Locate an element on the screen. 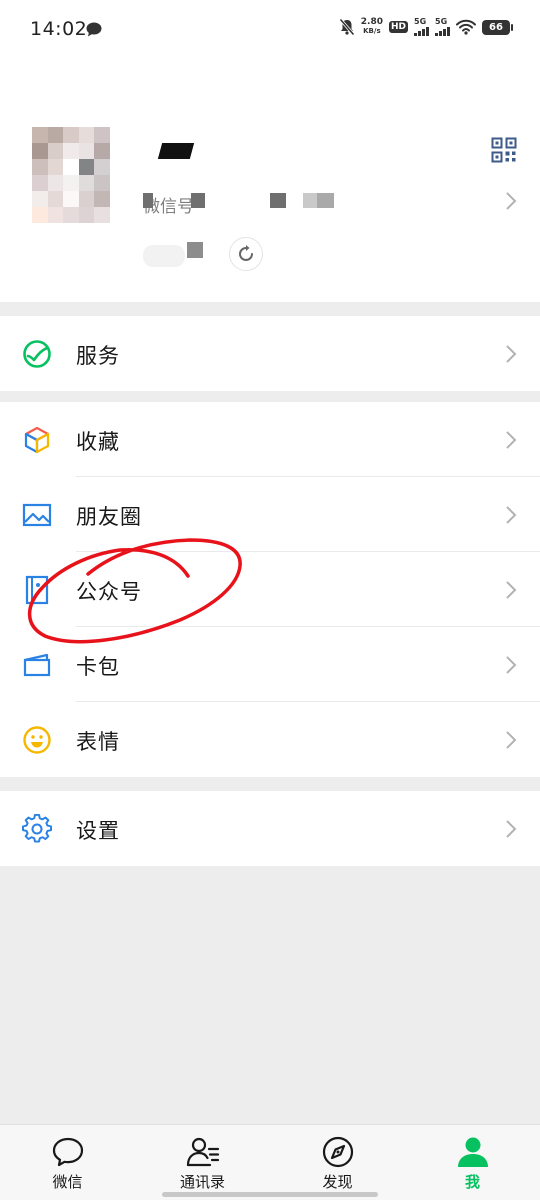 This screenshot has width=540, height=1200. sim1-label: 5G is located at coordinates (420, 21).